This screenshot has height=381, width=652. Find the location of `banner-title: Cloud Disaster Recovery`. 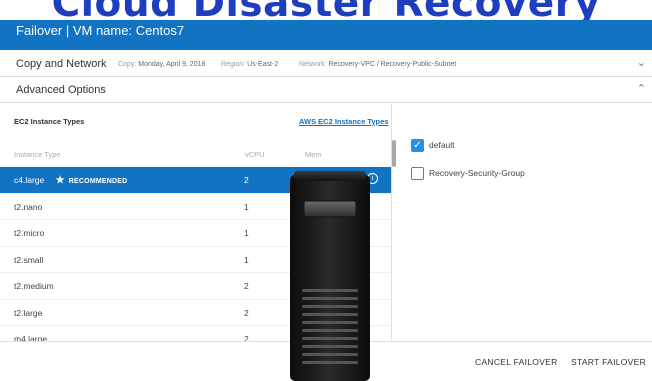

banner-title: Cloud Disaster Recovery is located at coordinates (326, 10).